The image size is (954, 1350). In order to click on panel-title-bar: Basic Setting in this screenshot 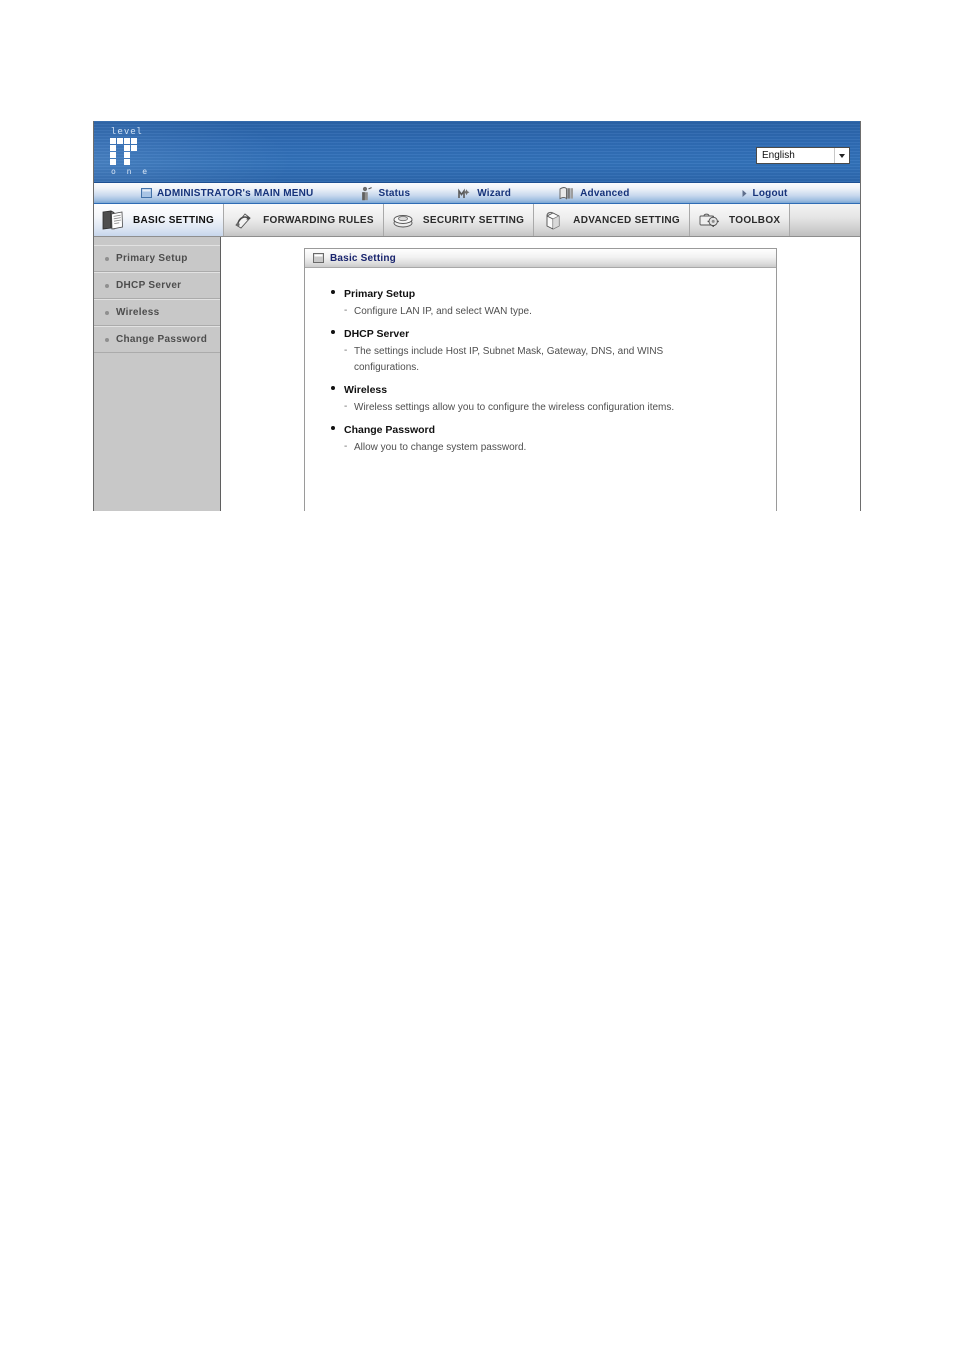, I will do `click(540, 258)`.